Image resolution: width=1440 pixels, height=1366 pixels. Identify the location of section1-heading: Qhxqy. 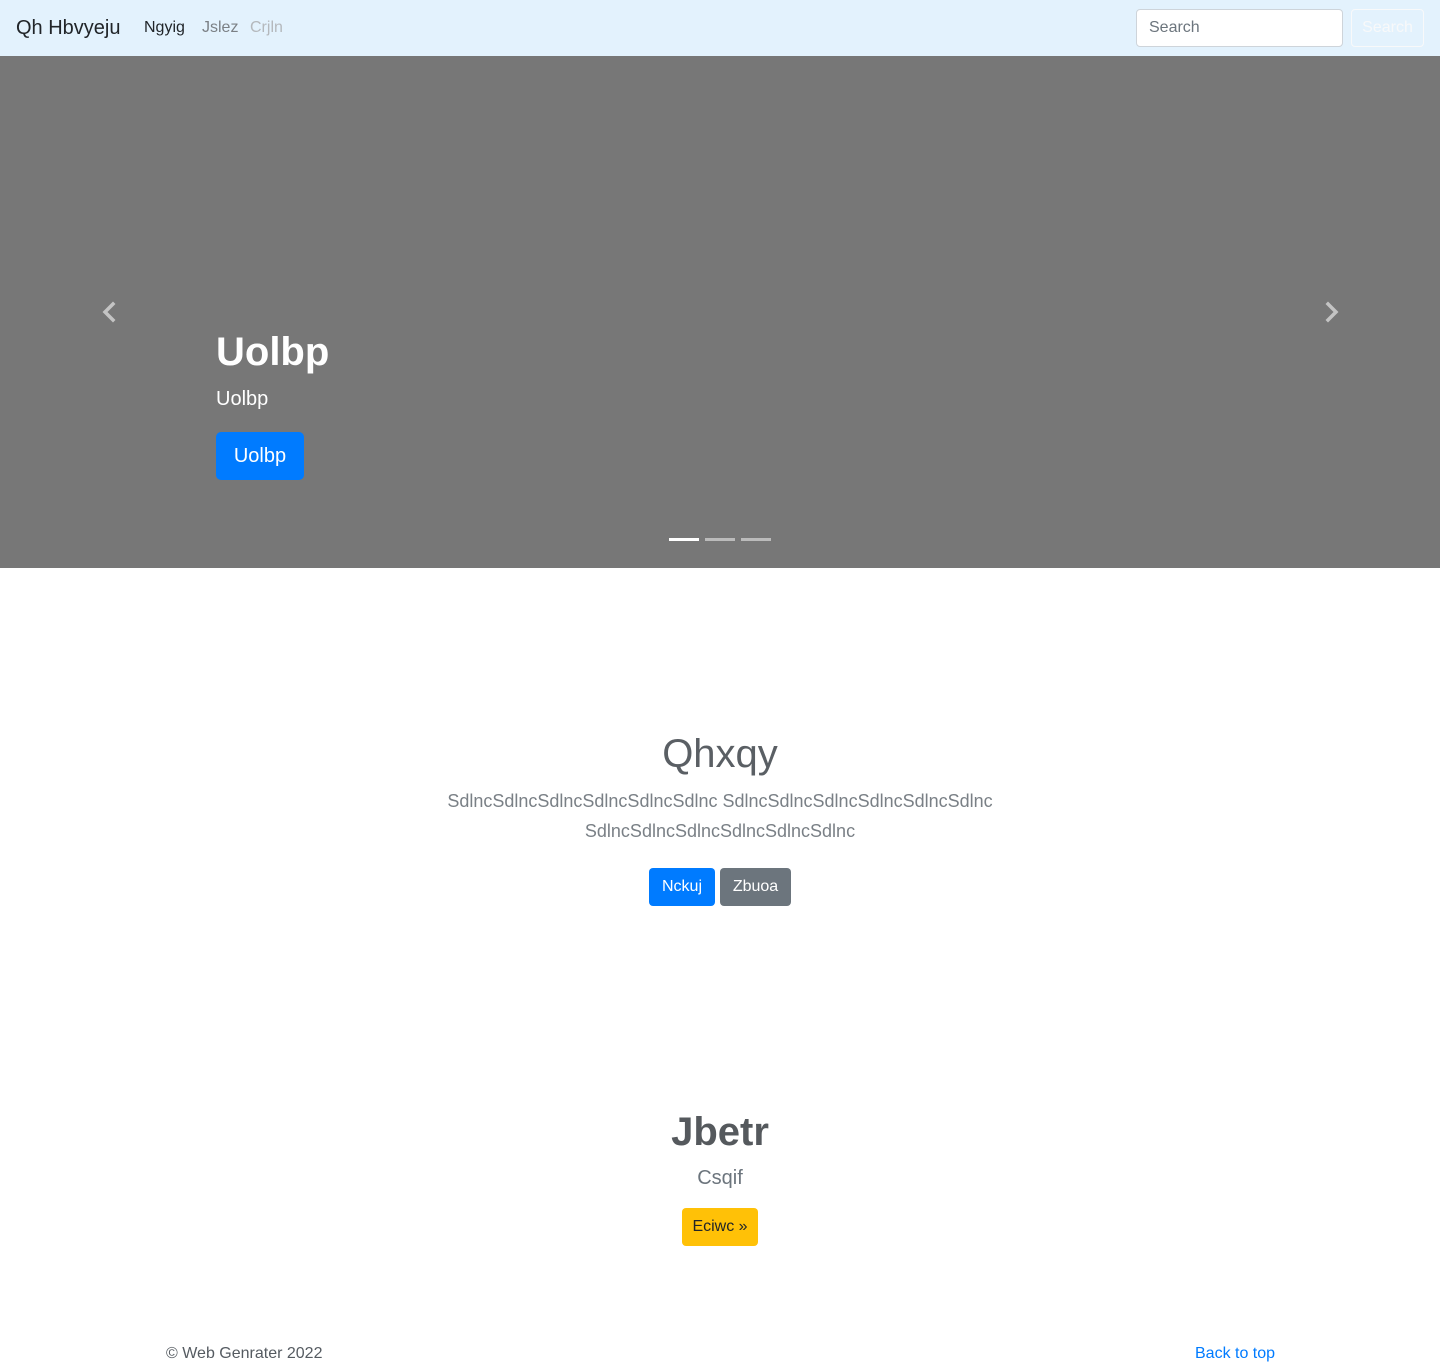
(720, 754).